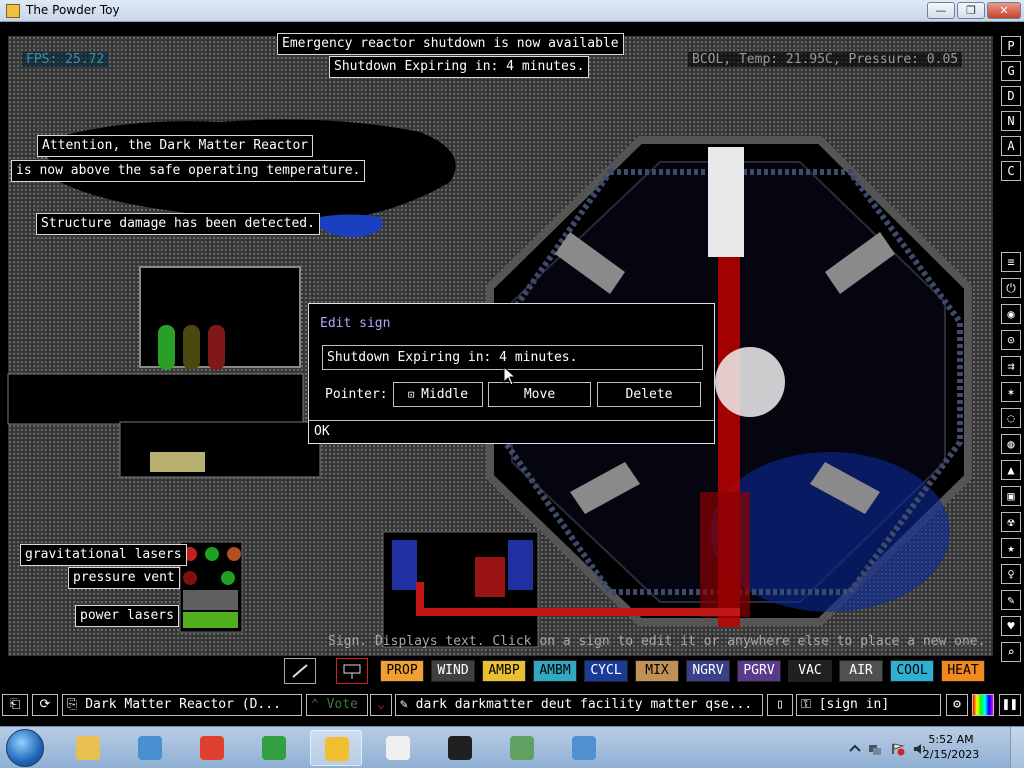 The height and width of the screenshot is (768, 1024). What do you see at coordinates (951, 747) in the screenshot?
I see `system-clock: 5:52 AM 2/15/2023` at bounding box center [951, 747].